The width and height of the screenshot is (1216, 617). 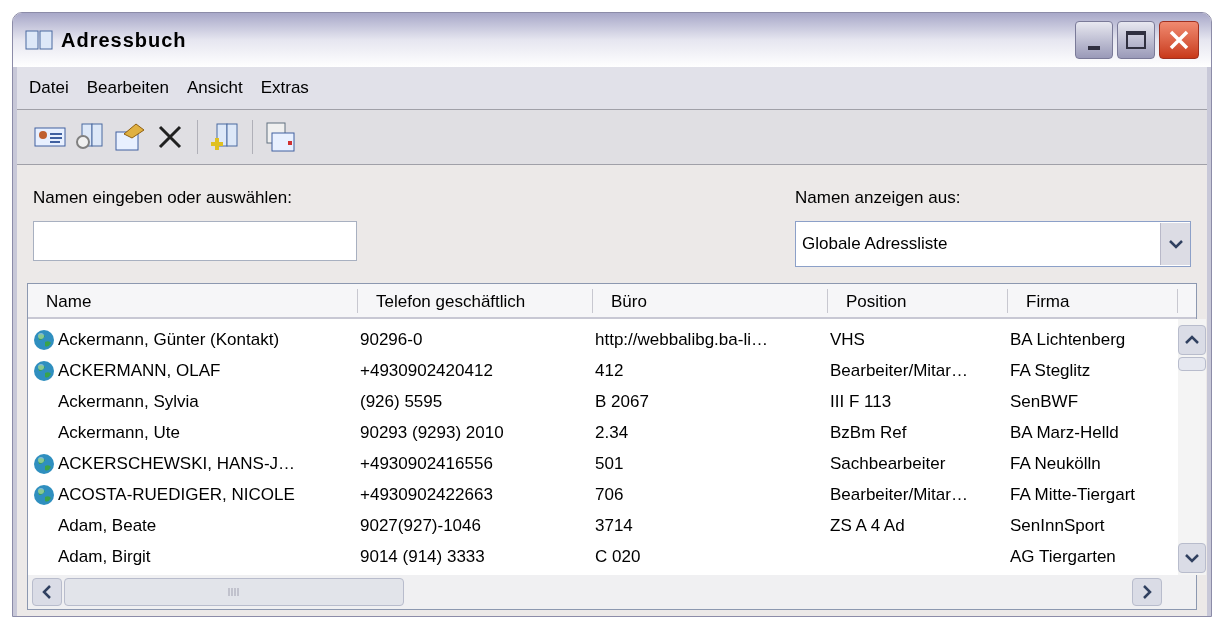 What do you see at coordinates (426, 370) in the screenshot?
I see `table-cell-text: +4930902420412` at bounding box center [426, 370].